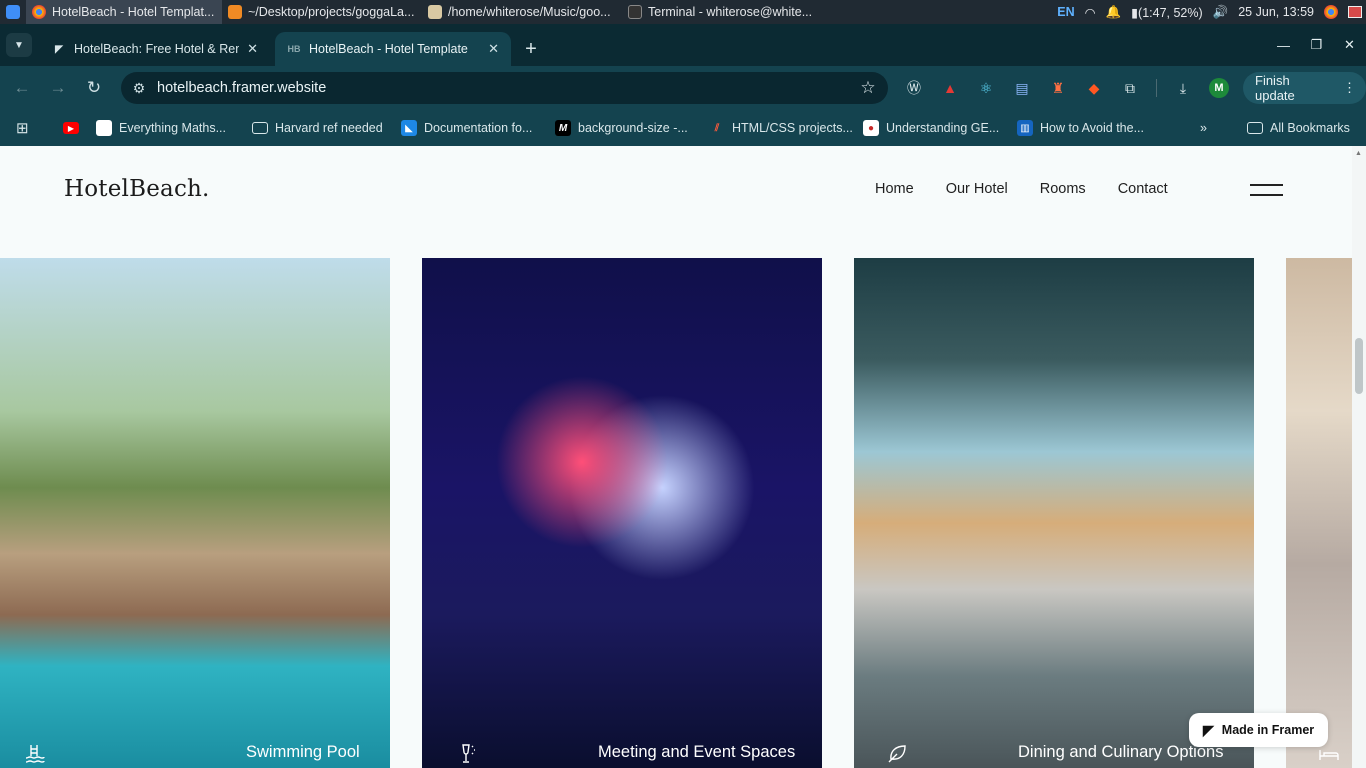 This screenshot has height=768, width=1366. What do you see at coordinates (1266, 191) in the screenshot?
I see `menu-button` at bounding box center [1266, 191].